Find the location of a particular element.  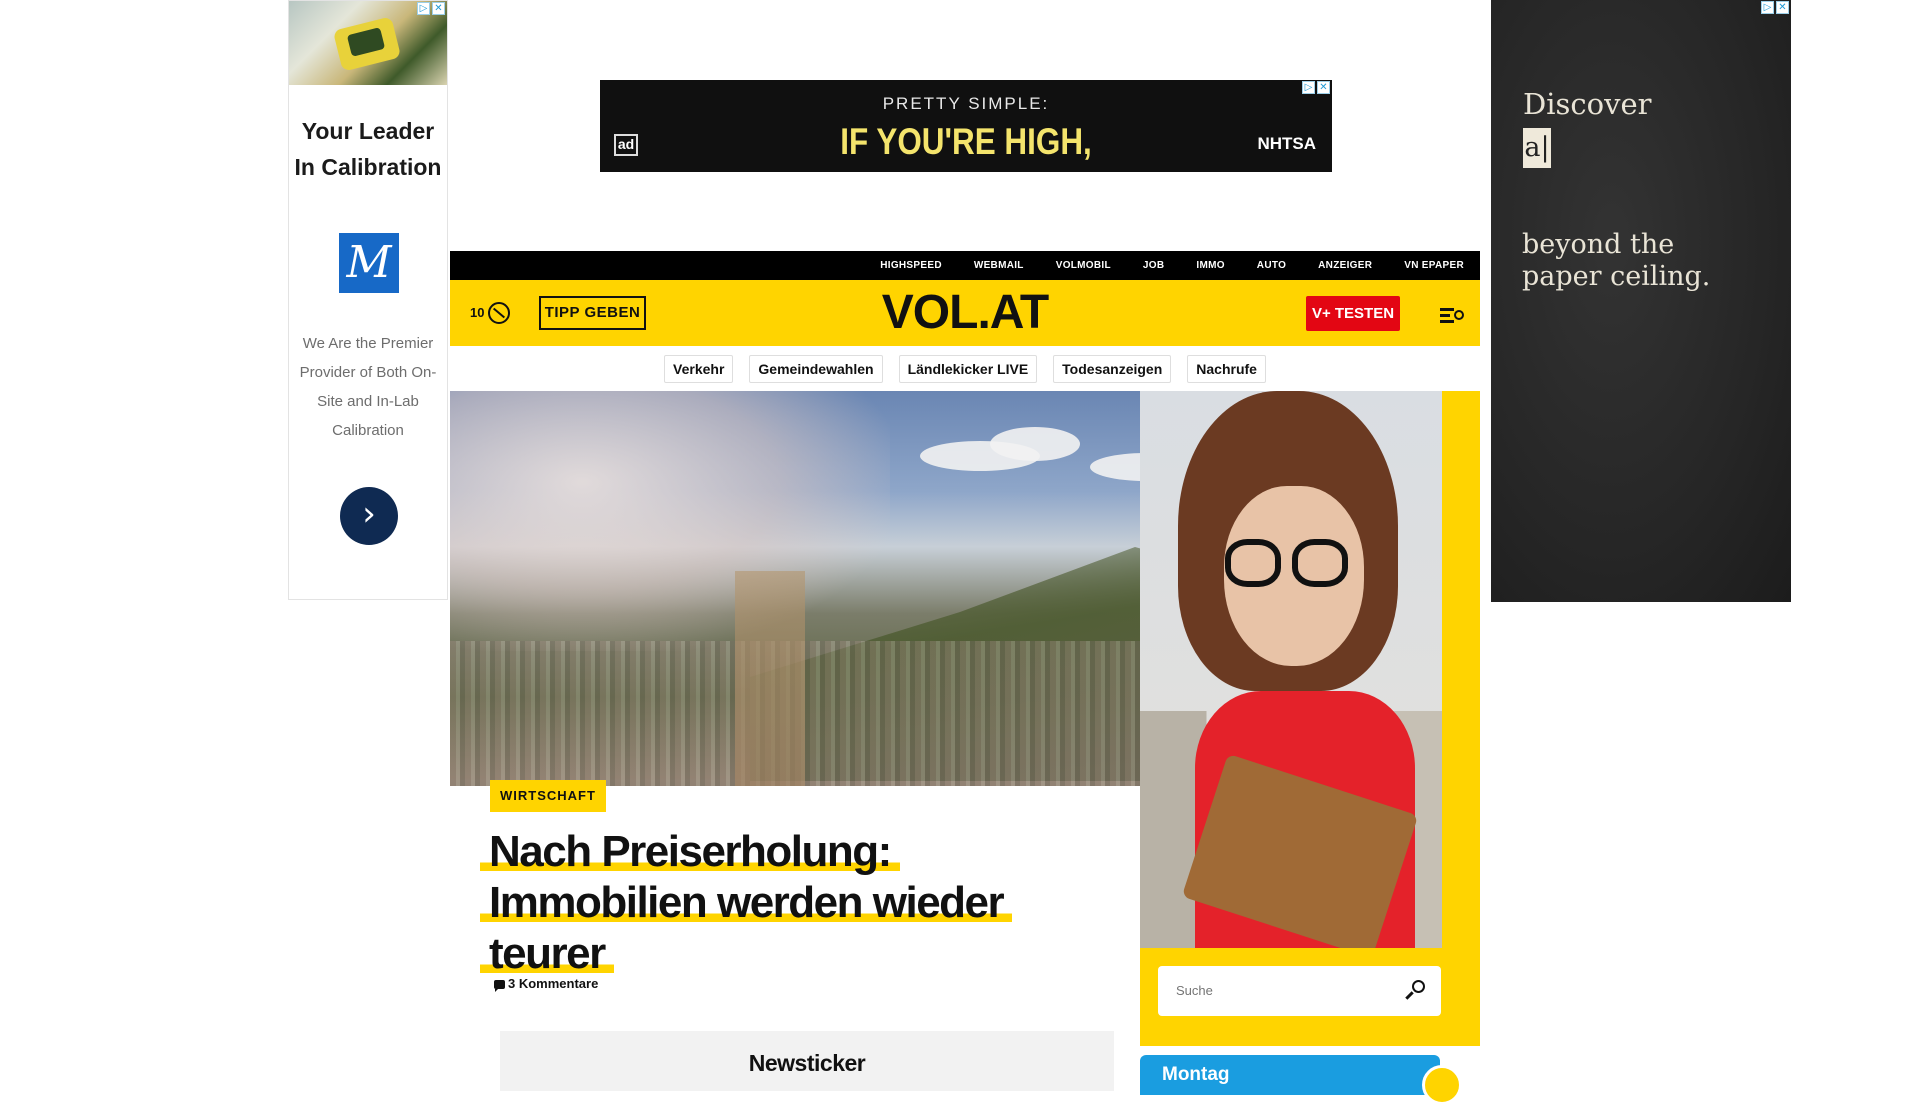

brand-header: 10 TIPP GEBEN VOL.AT V+ TESTEN is located at coordinates (965, 313).